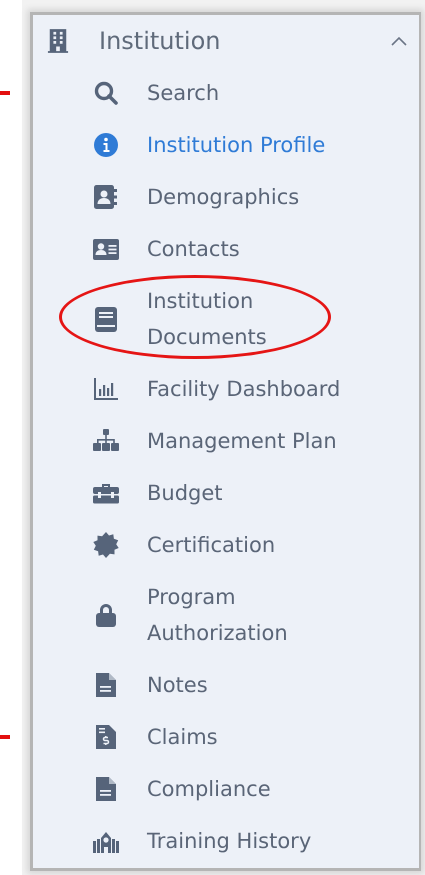 This screenshot has width=425, height=875. Describe the element at coordinates (226, 841) in the screenshot. I see `menu-item: Training History` at that location.